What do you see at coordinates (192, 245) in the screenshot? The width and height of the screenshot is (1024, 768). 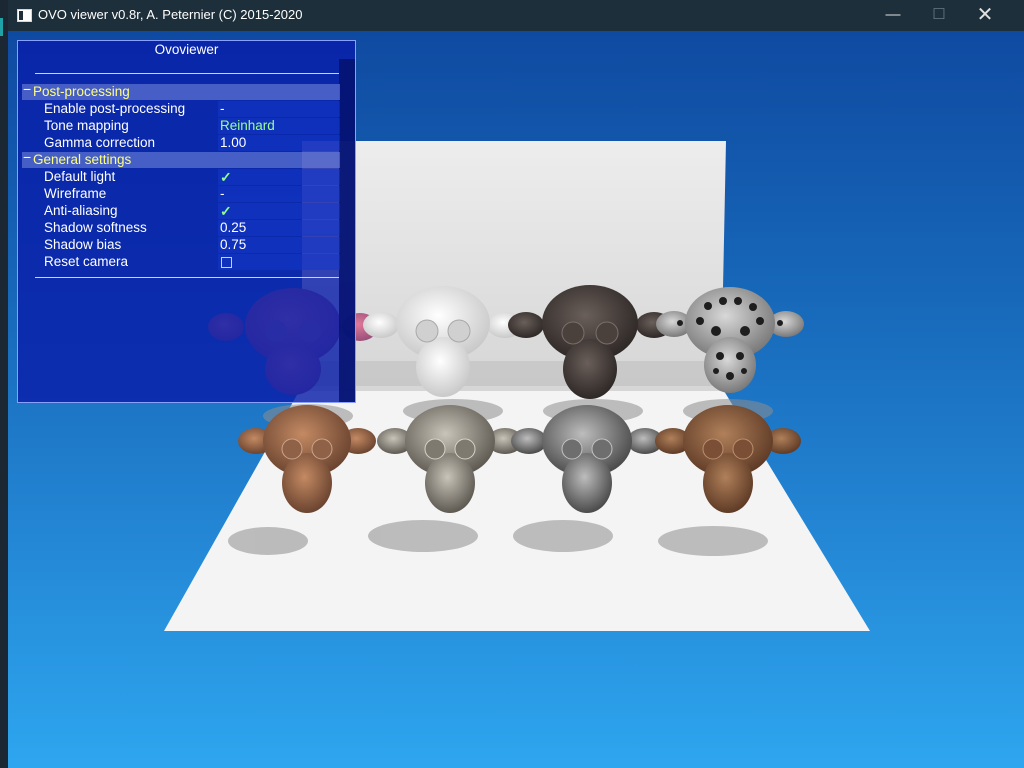 I see `row-shadow-bias: Shadow bias 0.75` at bounding box center [192, 245].